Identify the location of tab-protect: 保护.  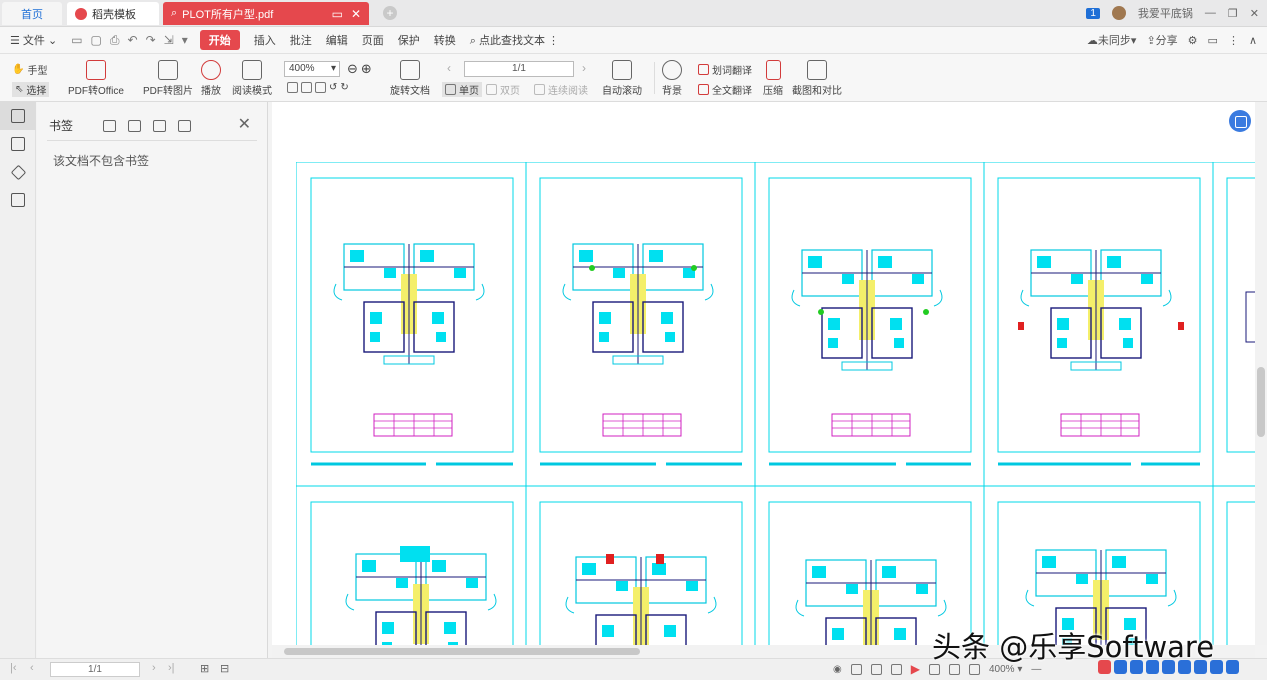
(409, 40).